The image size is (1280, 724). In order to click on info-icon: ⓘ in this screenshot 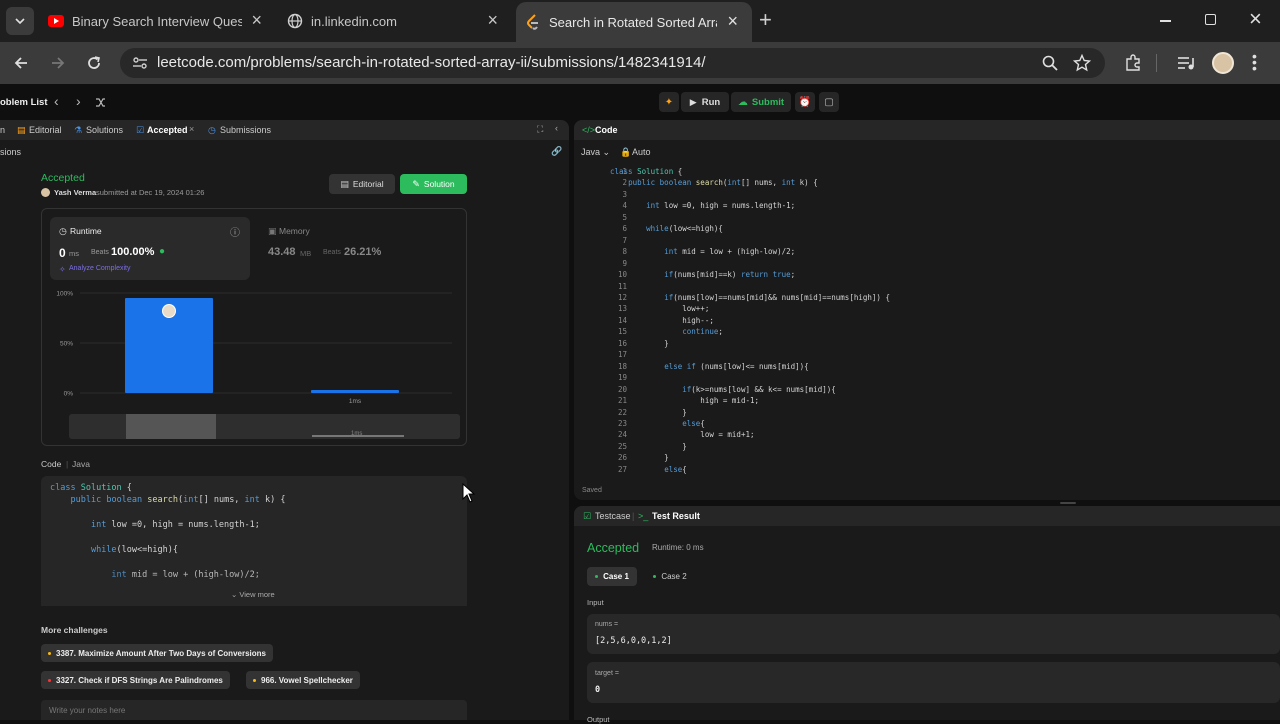, I will do `click(235, 231)`.